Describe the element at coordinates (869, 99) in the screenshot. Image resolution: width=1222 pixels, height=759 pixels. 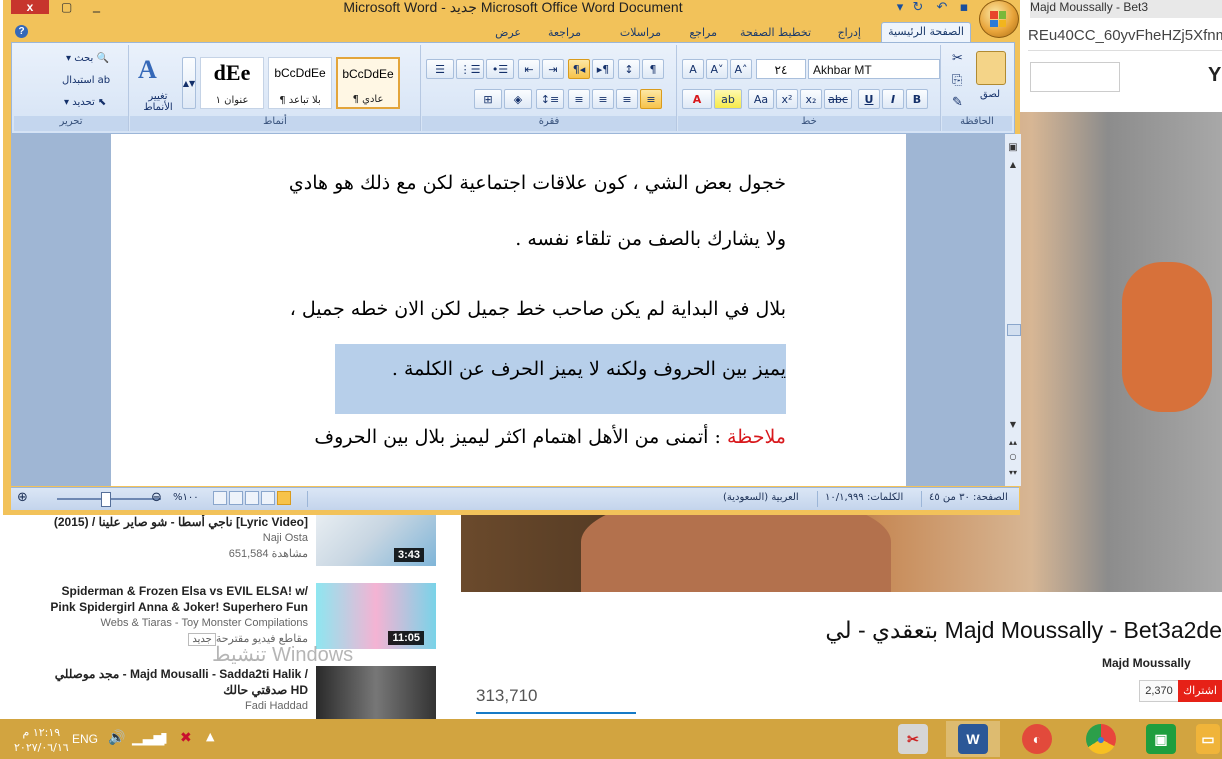
I see `underline-icon: U` at that location.